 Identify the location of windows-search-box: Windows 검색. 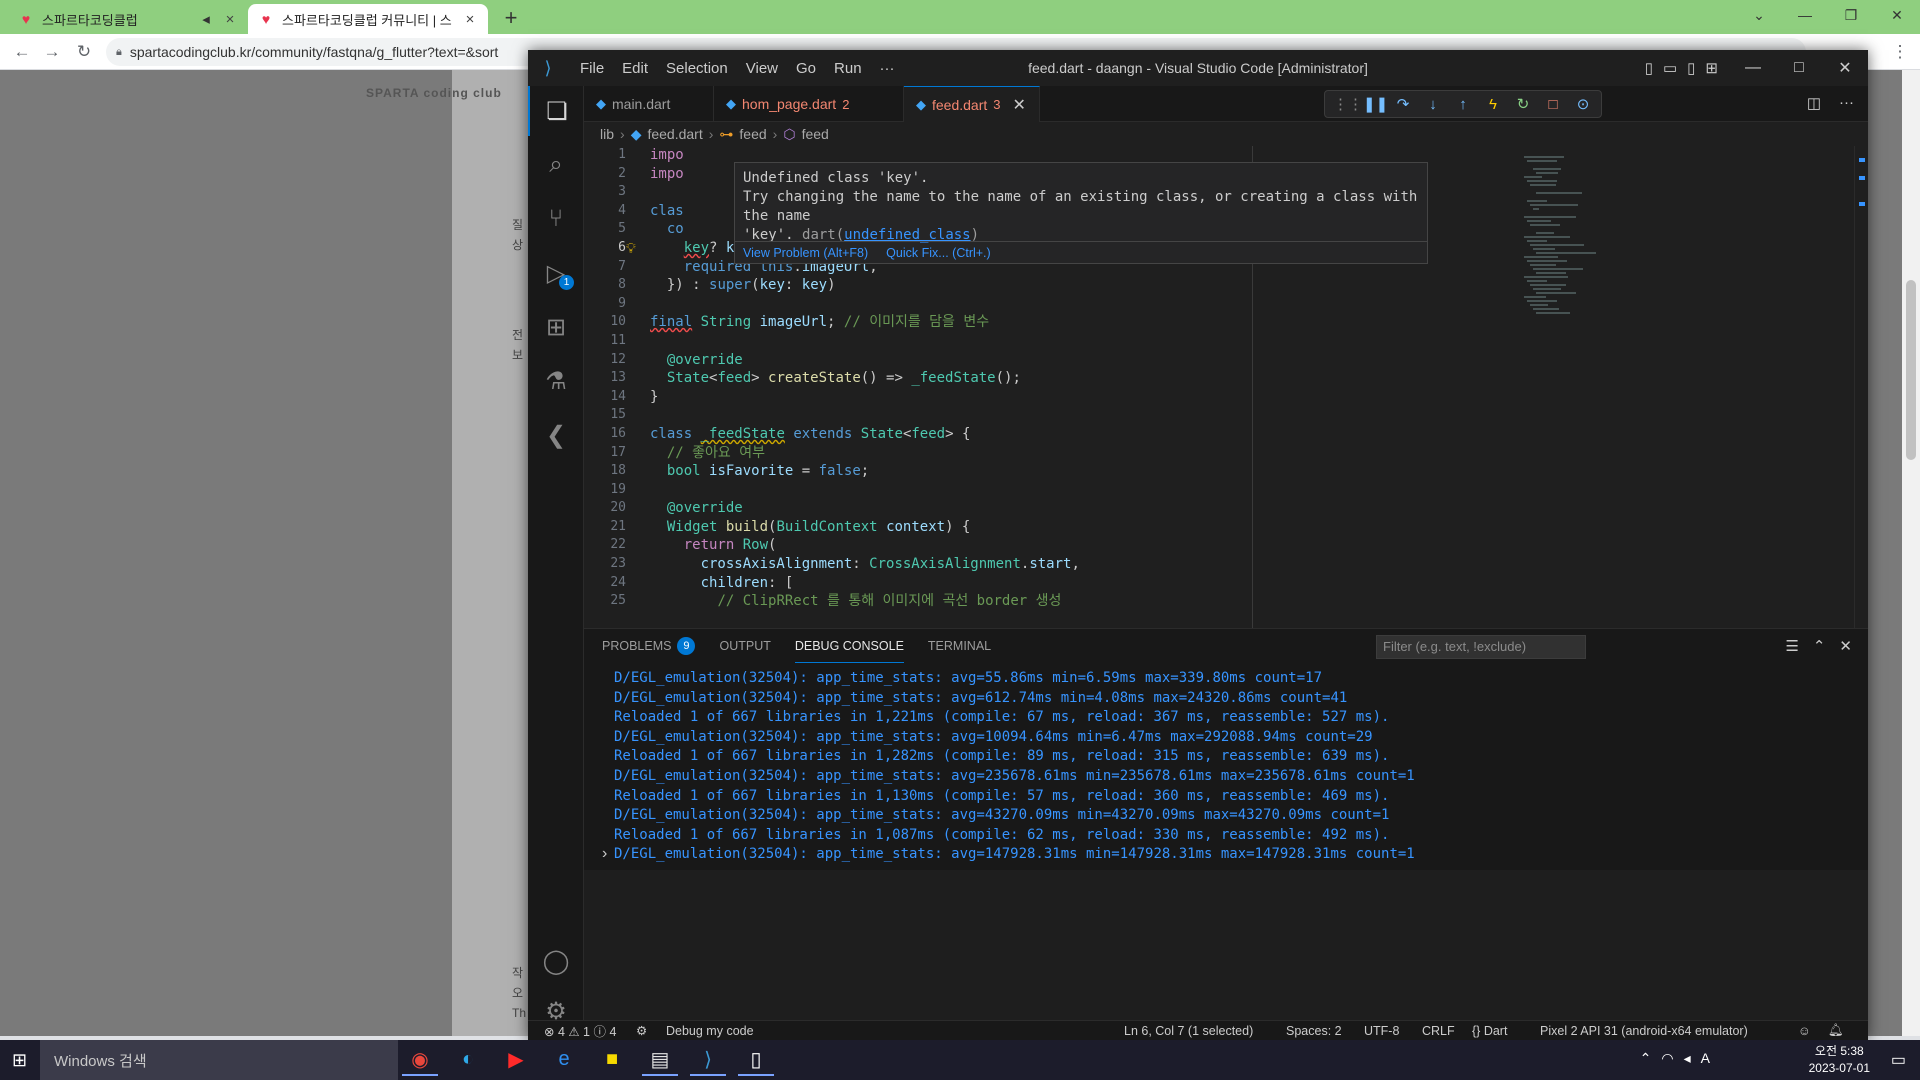
(219, 1060).